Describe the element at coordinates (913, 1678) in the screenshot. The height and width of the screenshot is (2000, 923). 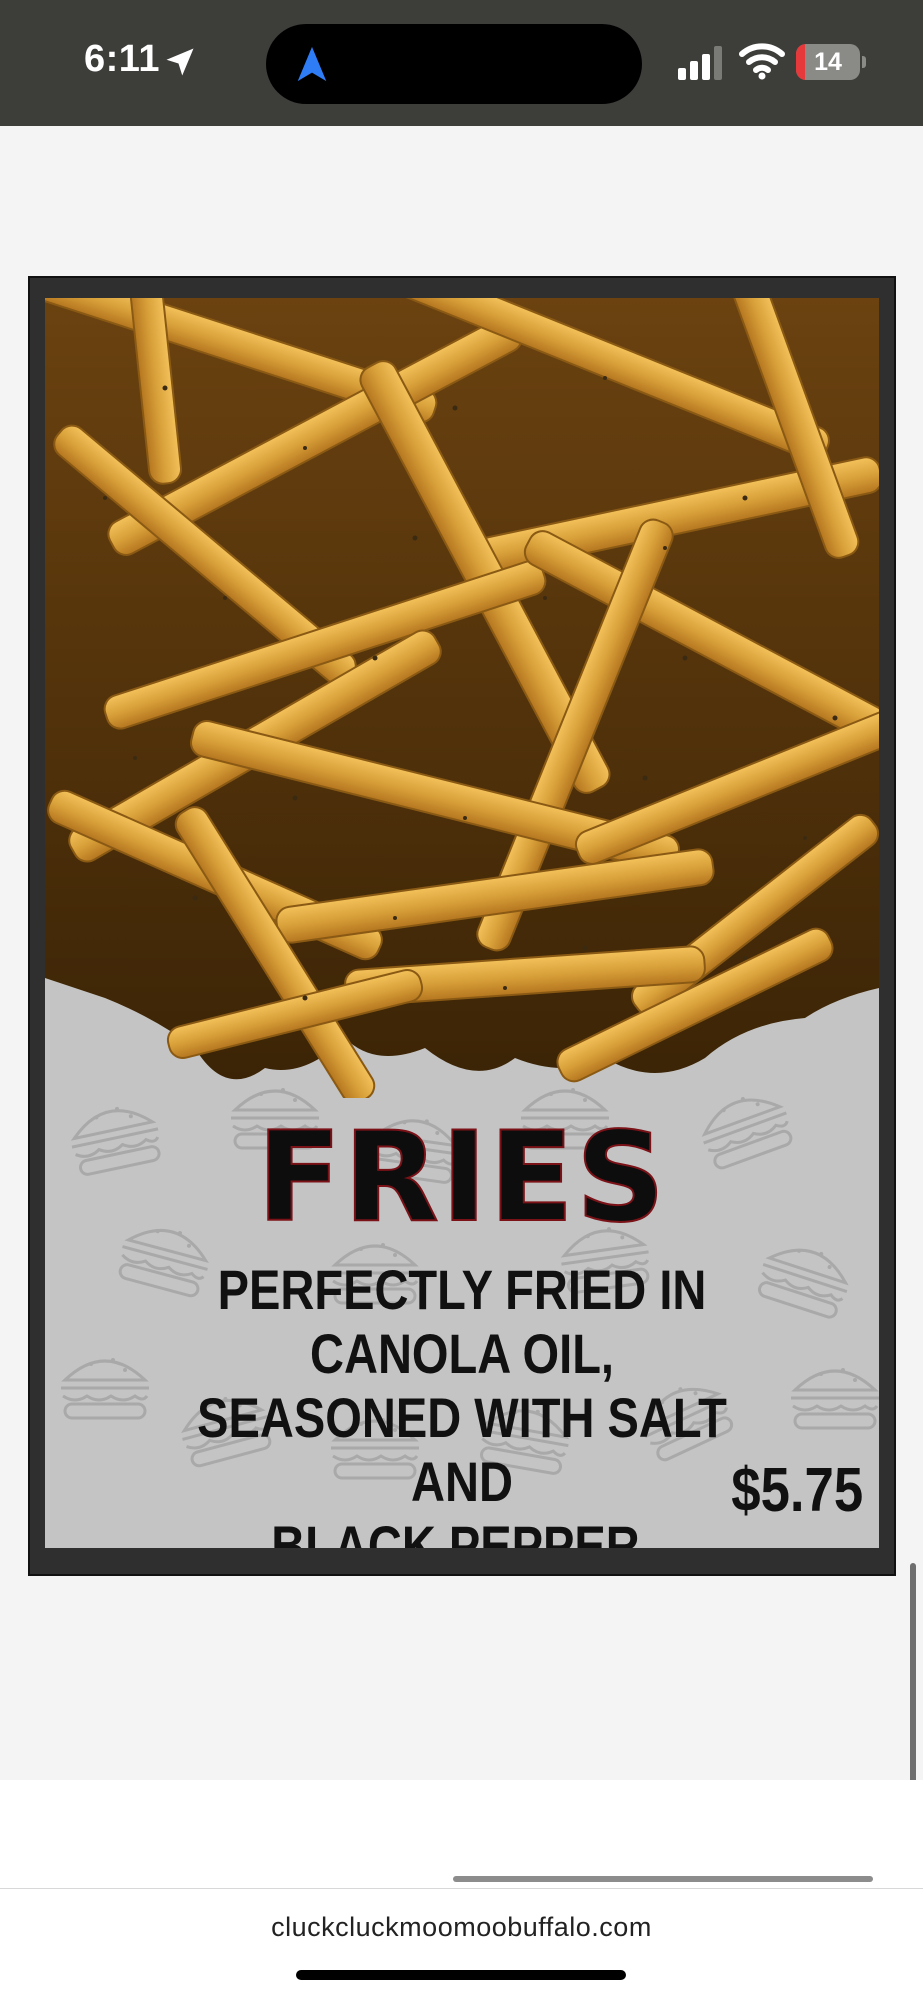
I see `scrollbar-thumb` at that location.